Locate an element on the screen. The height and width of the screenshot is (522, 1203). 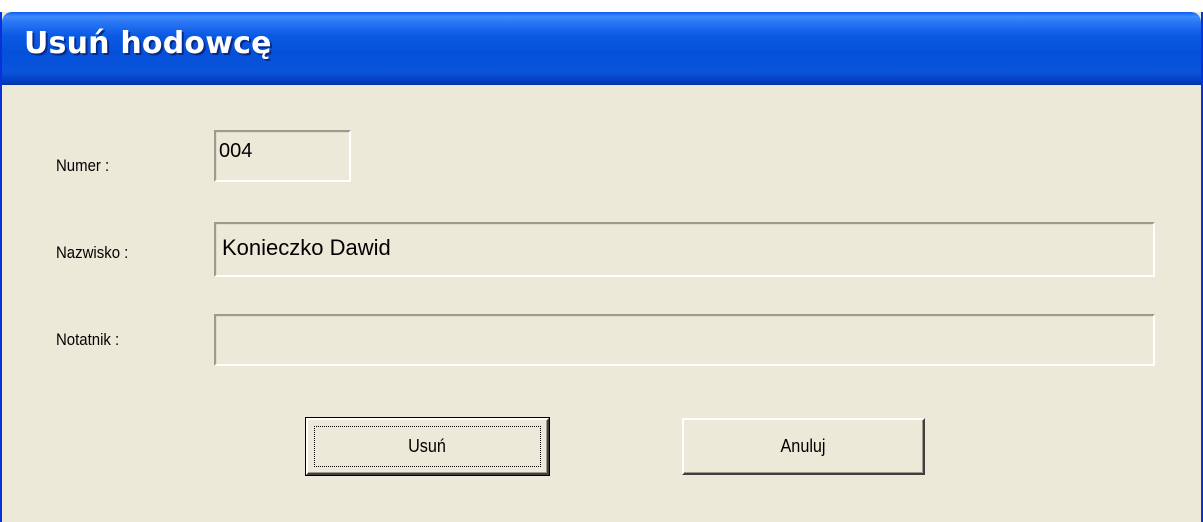
notatnik-field is located at coordinates (684, 340).